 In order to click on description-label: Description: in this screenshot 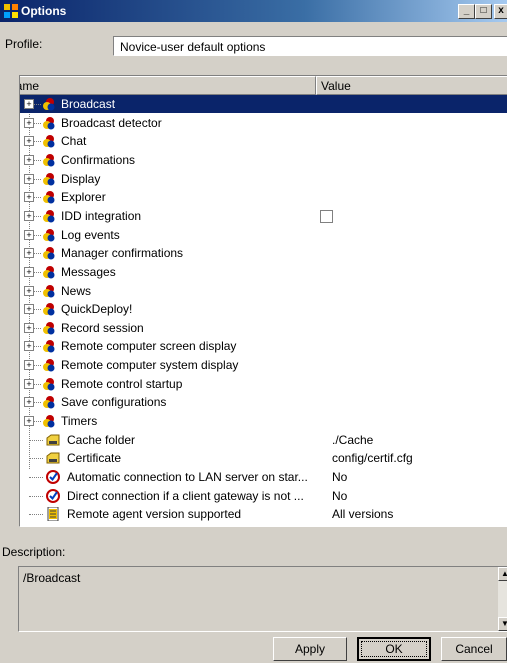, I will do `click(34, 552)`.